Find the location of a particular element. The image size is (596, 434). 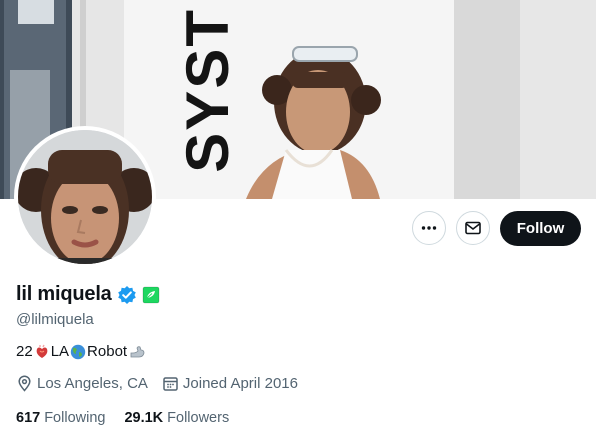

calendar-icon is located at coordinates (170, 384).